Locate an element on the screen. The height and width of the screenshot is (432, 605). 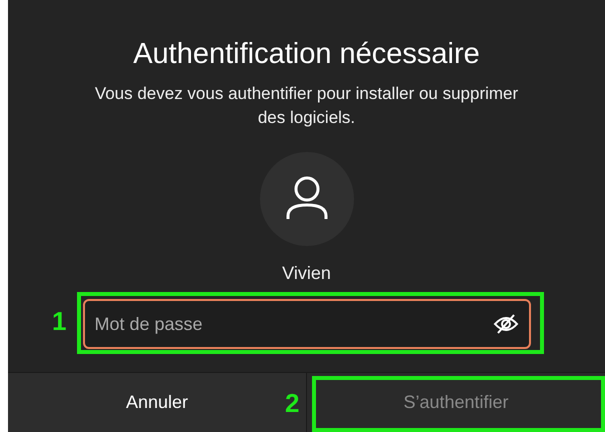
step-number: 2 is located at coordinates (292, 403).